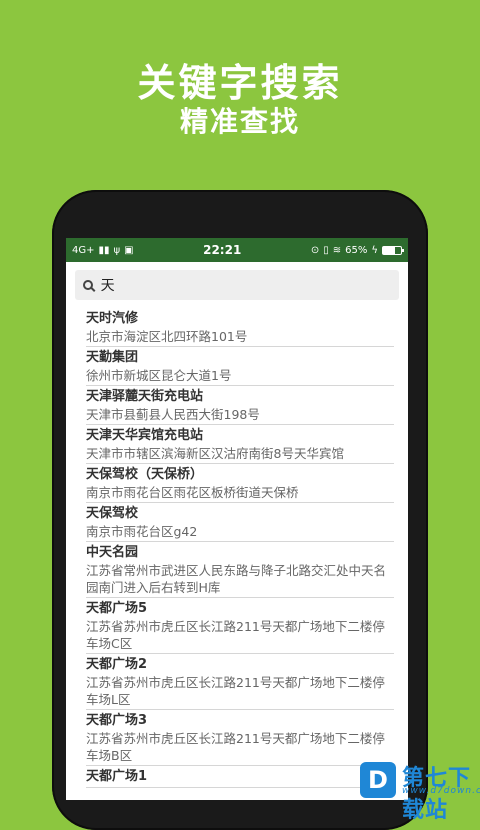  I want to click on result-name: 中天名园, so click(112, 552).